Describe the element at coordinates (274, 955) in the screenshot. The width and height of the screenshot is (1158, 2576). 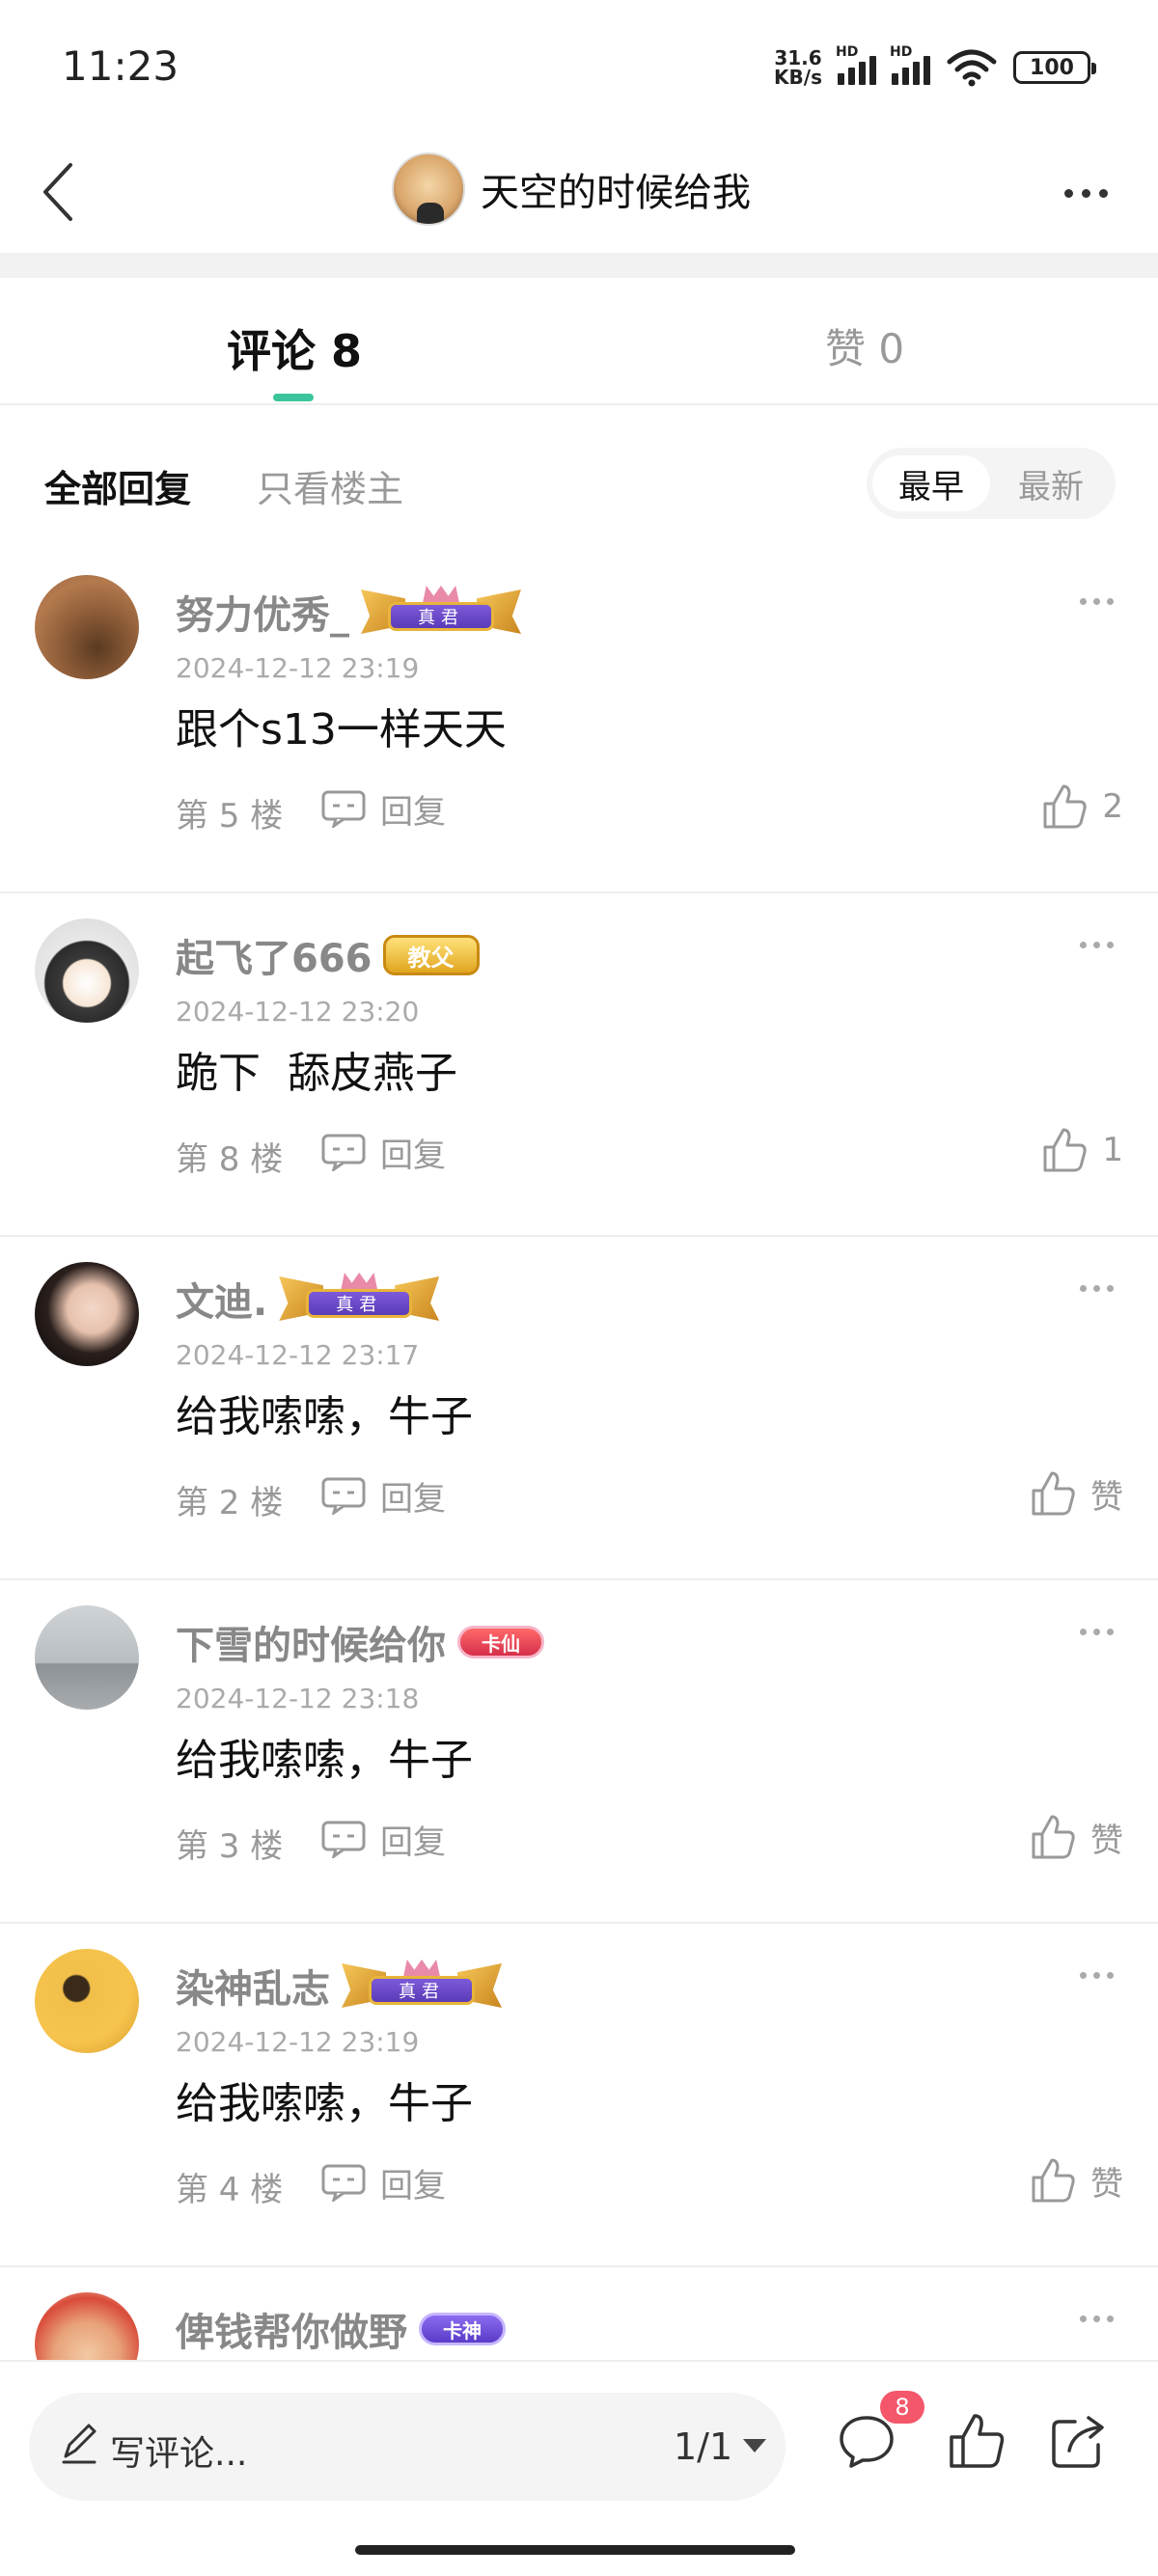
I see `username: 起飞了666` at that location.